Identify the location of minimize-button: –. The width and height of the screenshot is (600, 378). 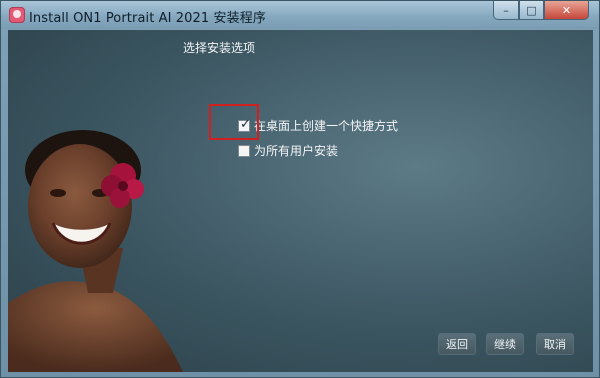
(506, 10).